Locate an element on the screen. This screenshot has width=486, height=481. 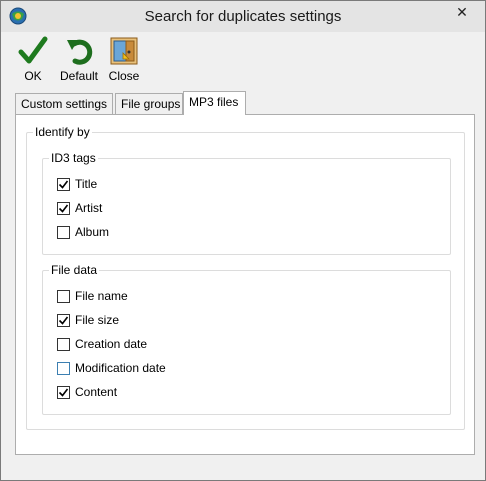
window-title: Search for duplicates settings is located at coordinates (243, 16).